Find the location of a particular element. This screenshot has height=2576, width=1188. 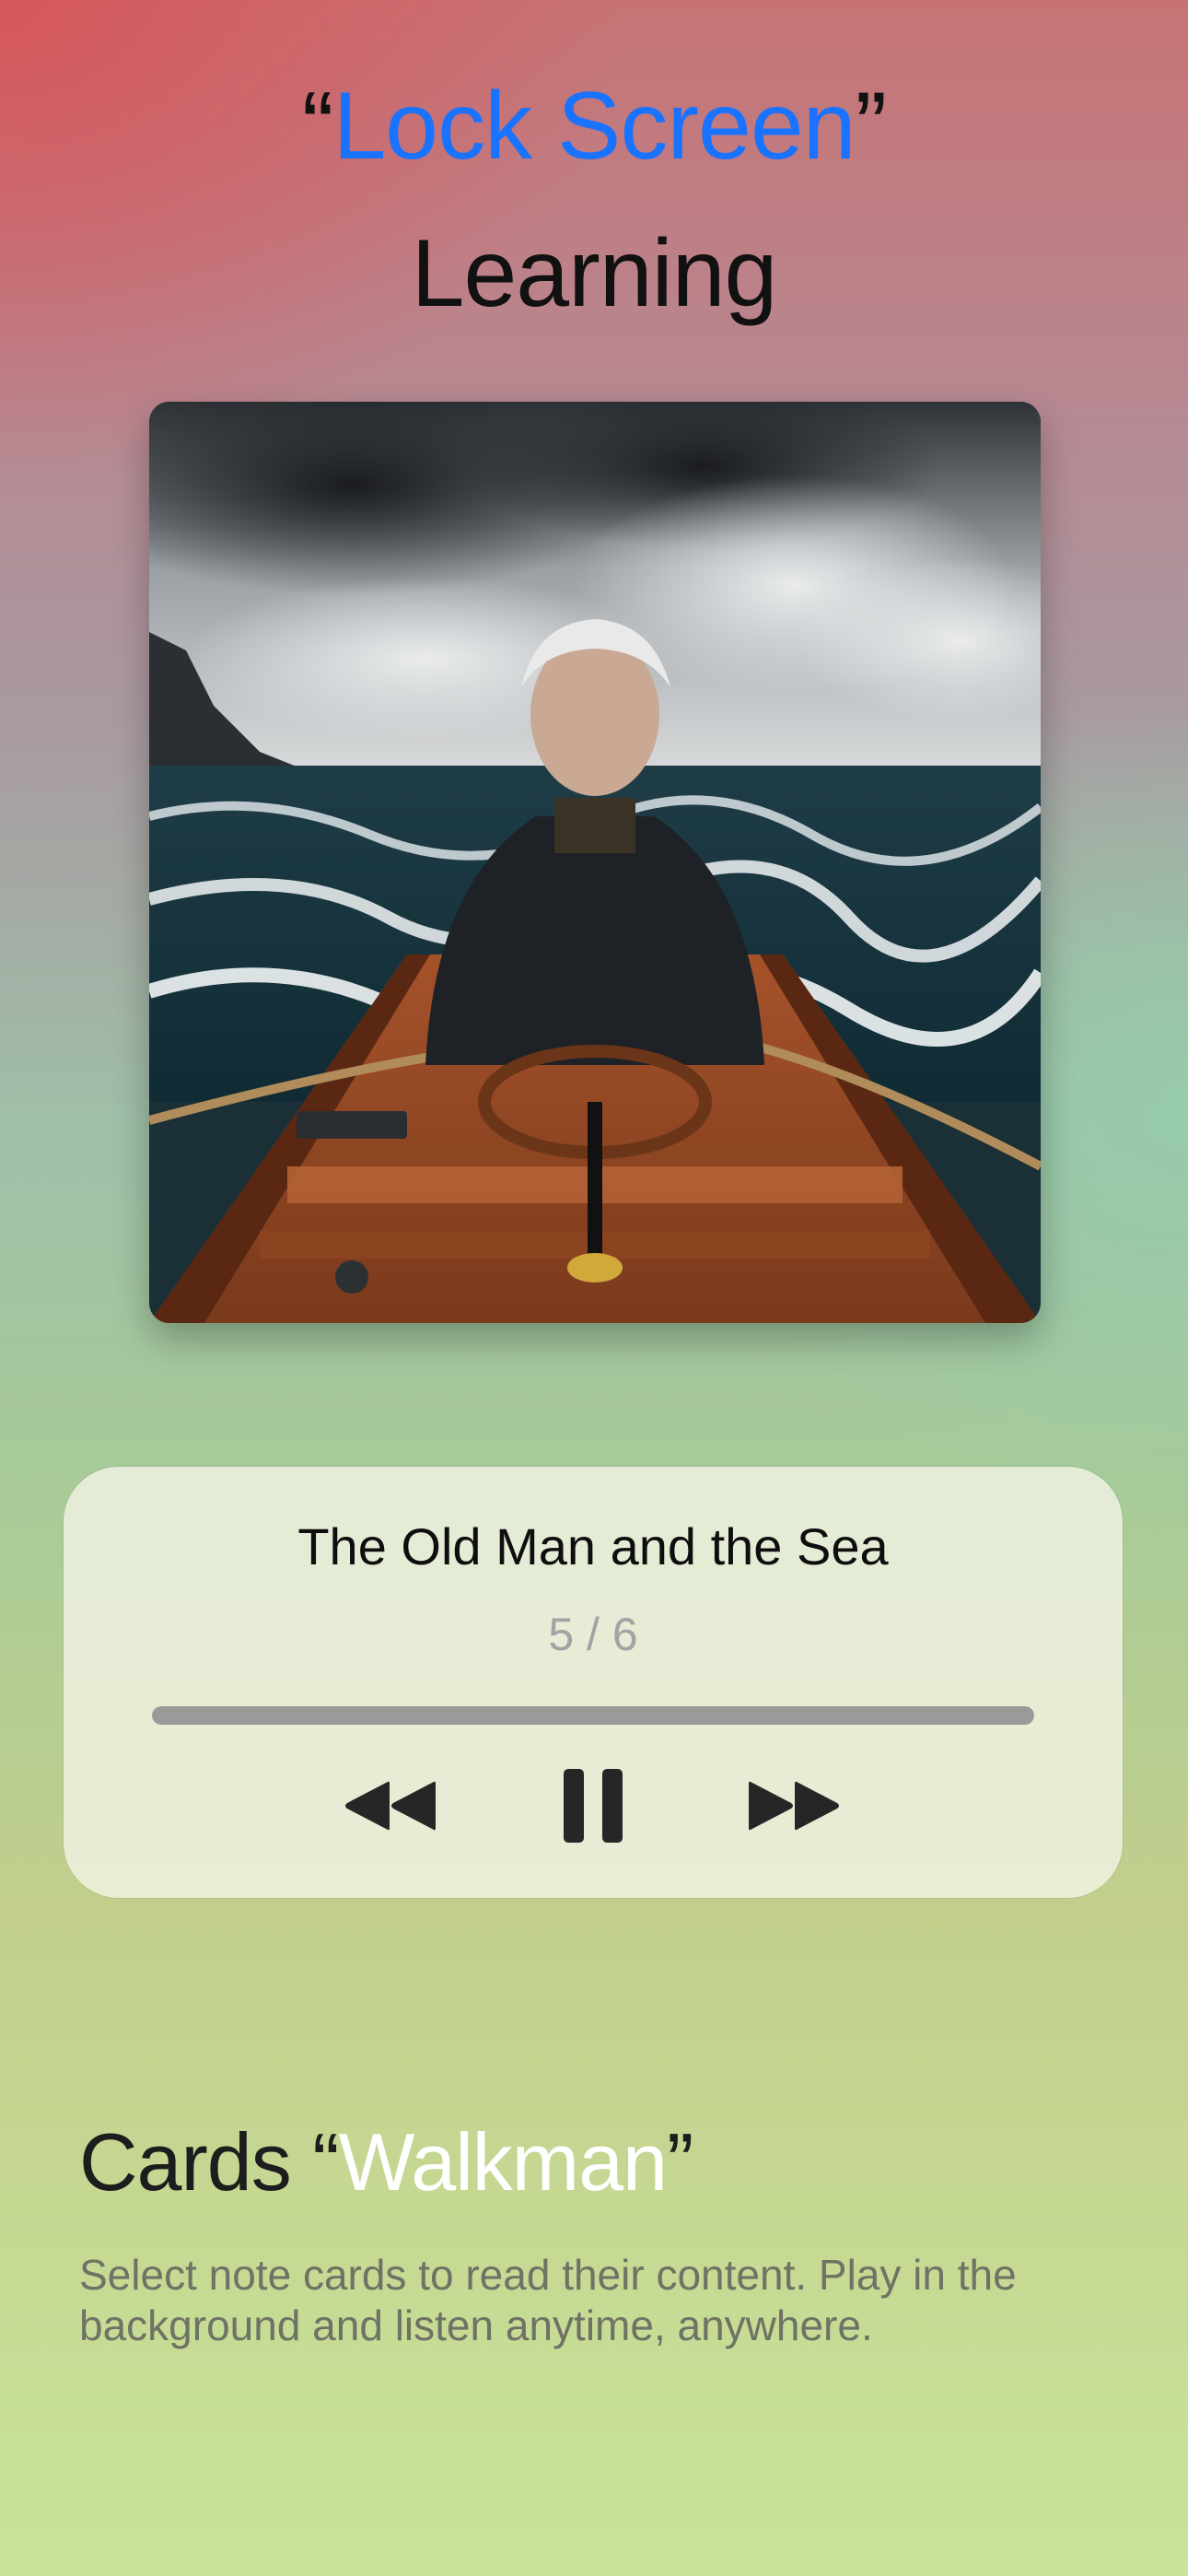

pause-icon is located at coordinates (593, 1806).